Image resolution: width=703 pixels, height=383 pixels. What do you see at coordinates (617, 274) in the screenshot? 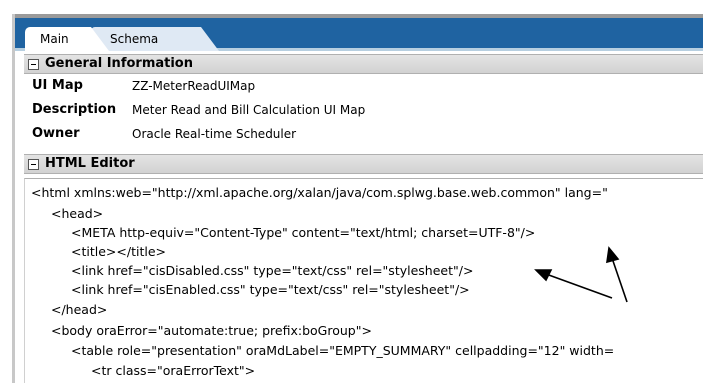
I see `arrow-to-charset` at bounding box center [617, 274].